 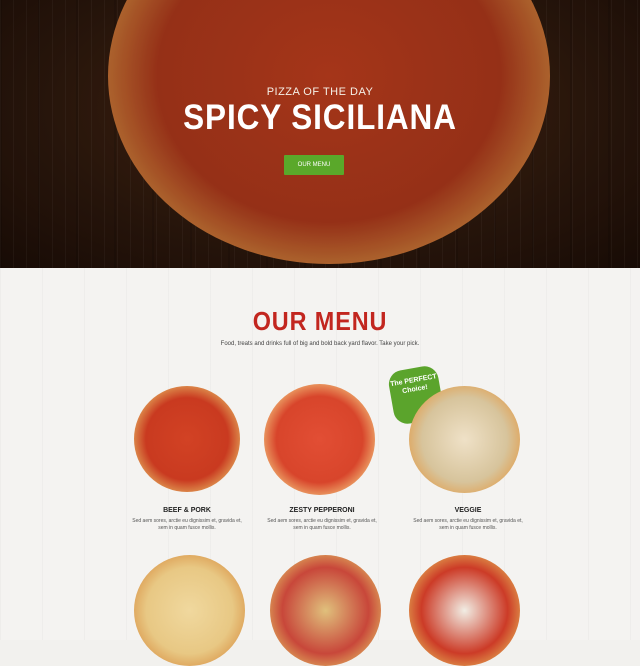 What do you see at coordinates (320, 321) in the screenshot?
I see `menu-title: OUR MENU` at bounding box center [320, 321].